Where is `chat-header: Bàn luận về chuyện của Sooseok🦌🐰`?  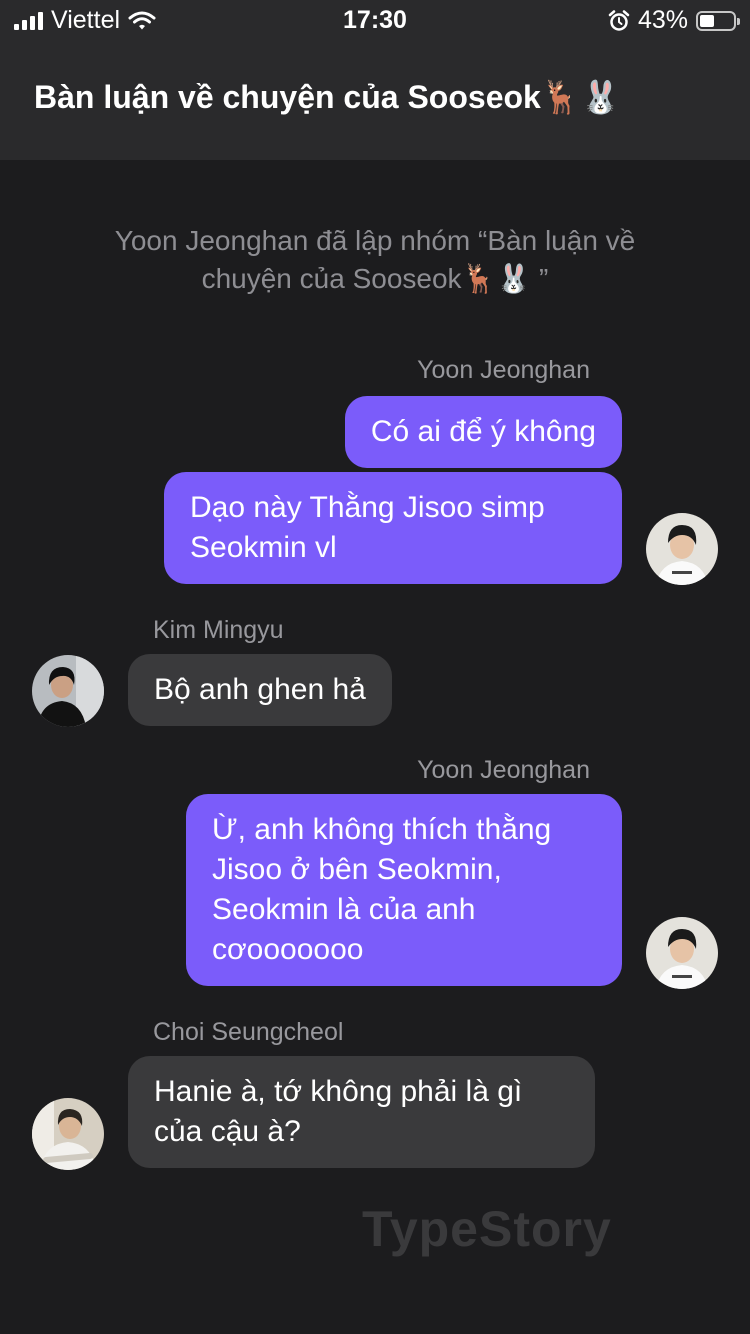 chat-header: Bàn luận về chuyện của Sooseok🦌🐰 is located at coordinates (375, 100).